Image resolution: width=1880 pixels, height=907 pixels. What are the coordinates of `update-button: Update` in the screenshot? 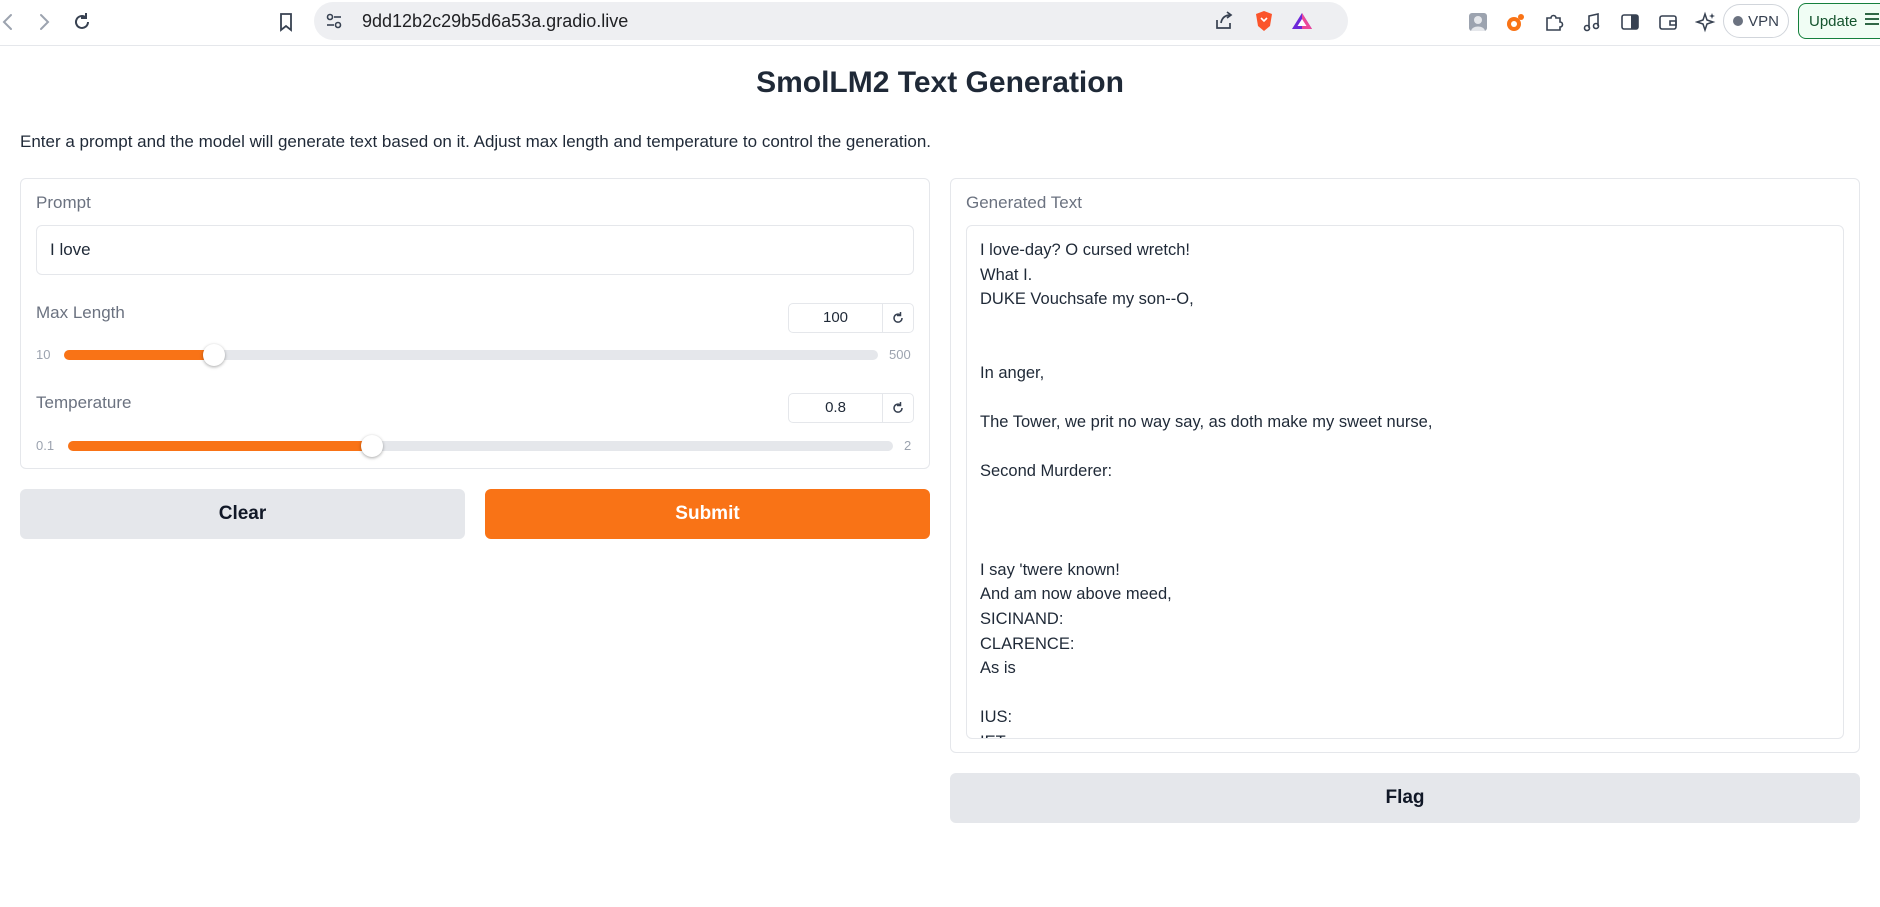 It's located at (1839, 21).